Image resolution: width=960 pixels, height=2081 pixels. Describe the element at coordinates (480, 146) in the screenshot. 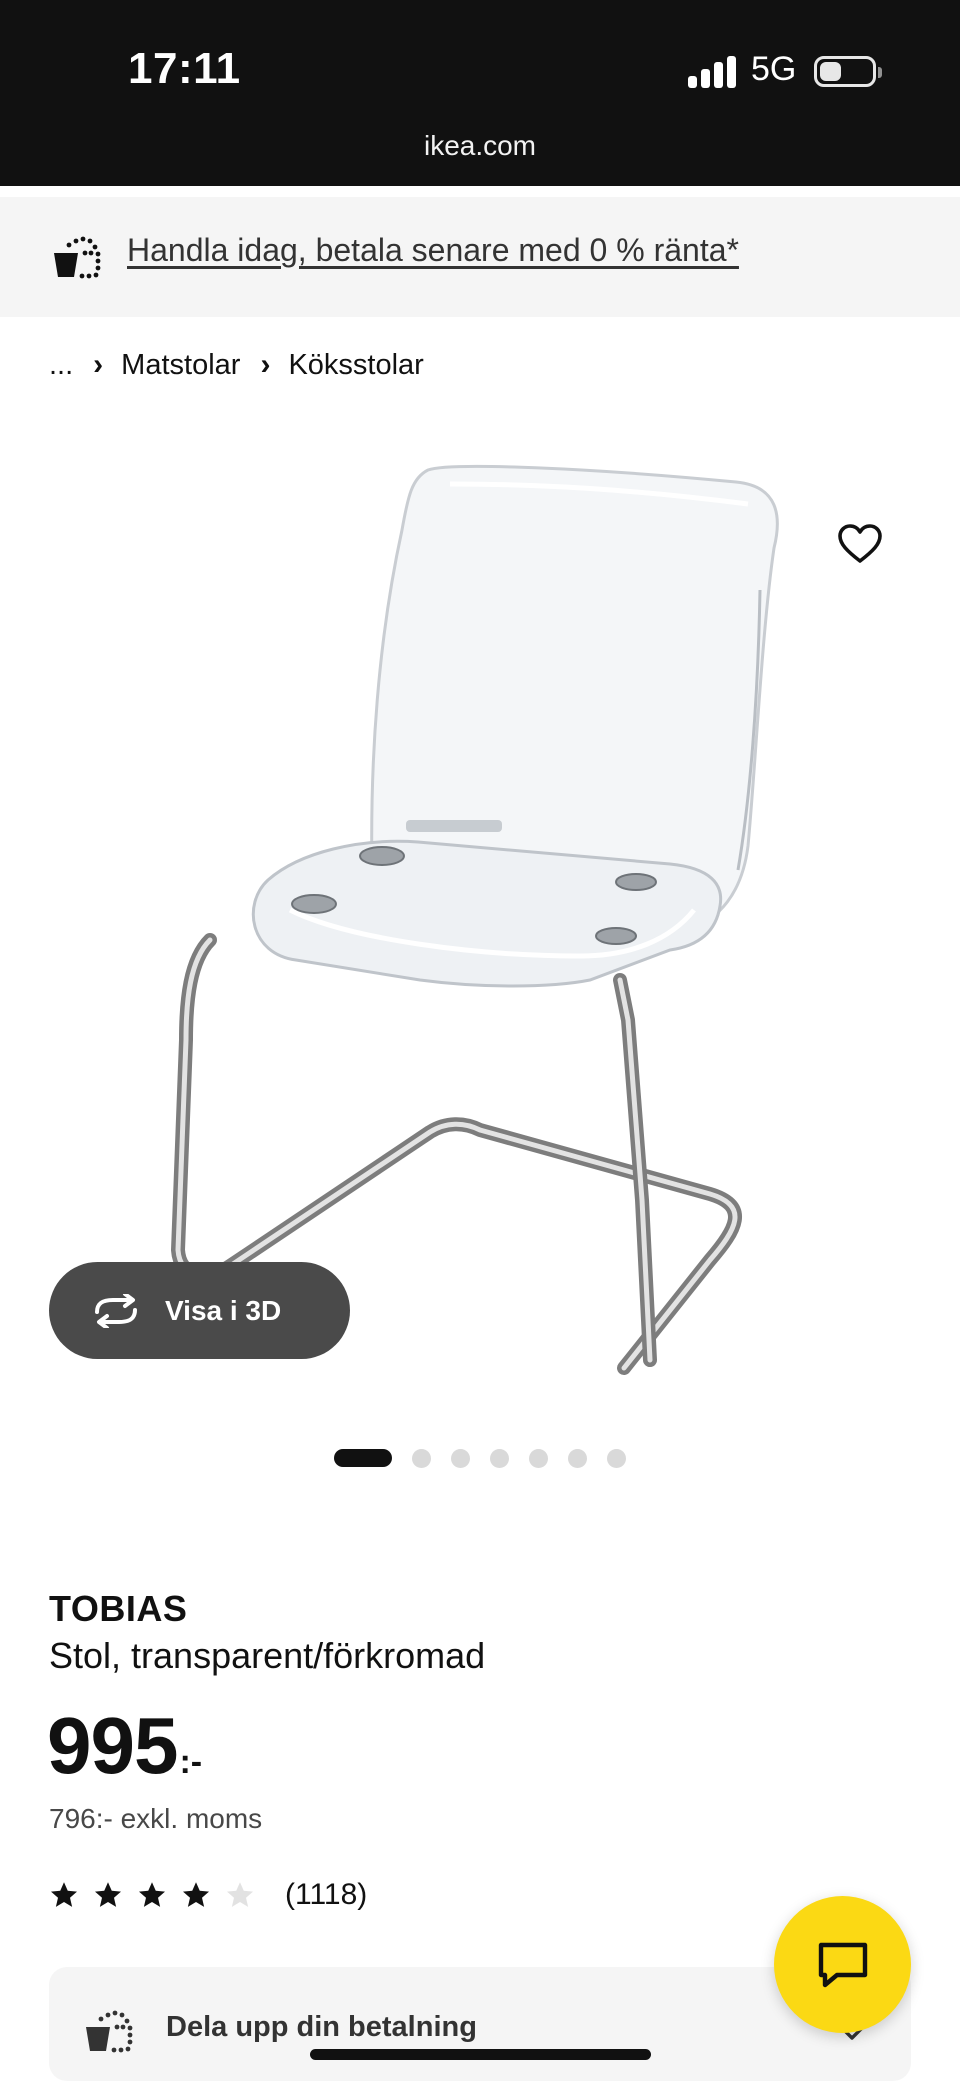

I see `address-bar-url: ikea.com` at that location.